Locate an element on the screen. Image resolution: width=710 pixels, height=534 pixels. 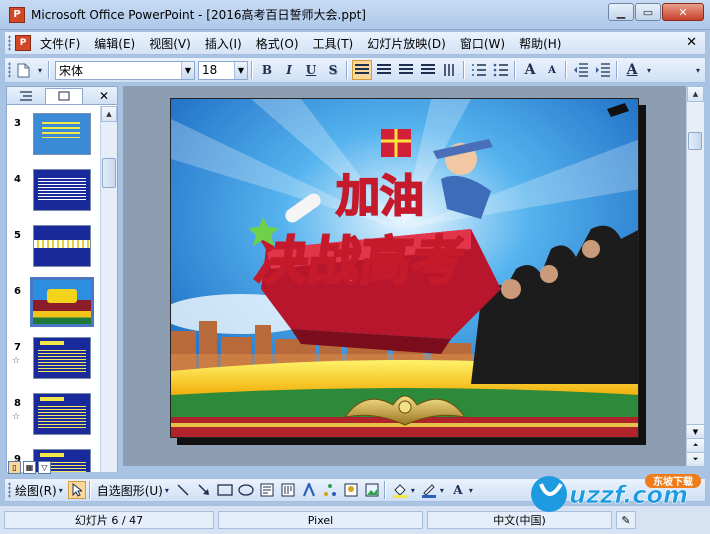
menu-file: 文件(F) is located at coordinates (60, 43).